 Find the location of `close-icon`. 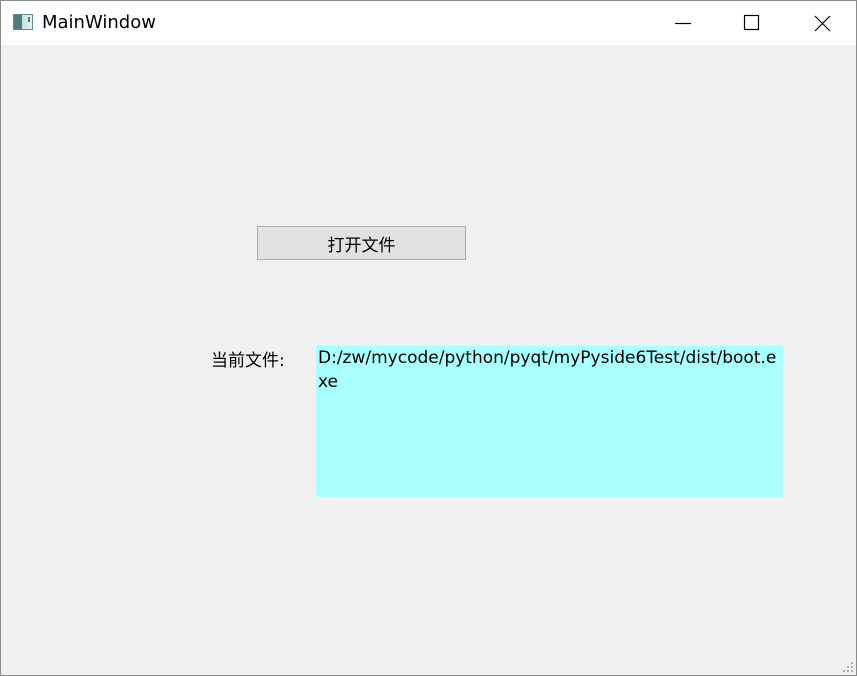

close-icon is located at coordinates (822, 23).